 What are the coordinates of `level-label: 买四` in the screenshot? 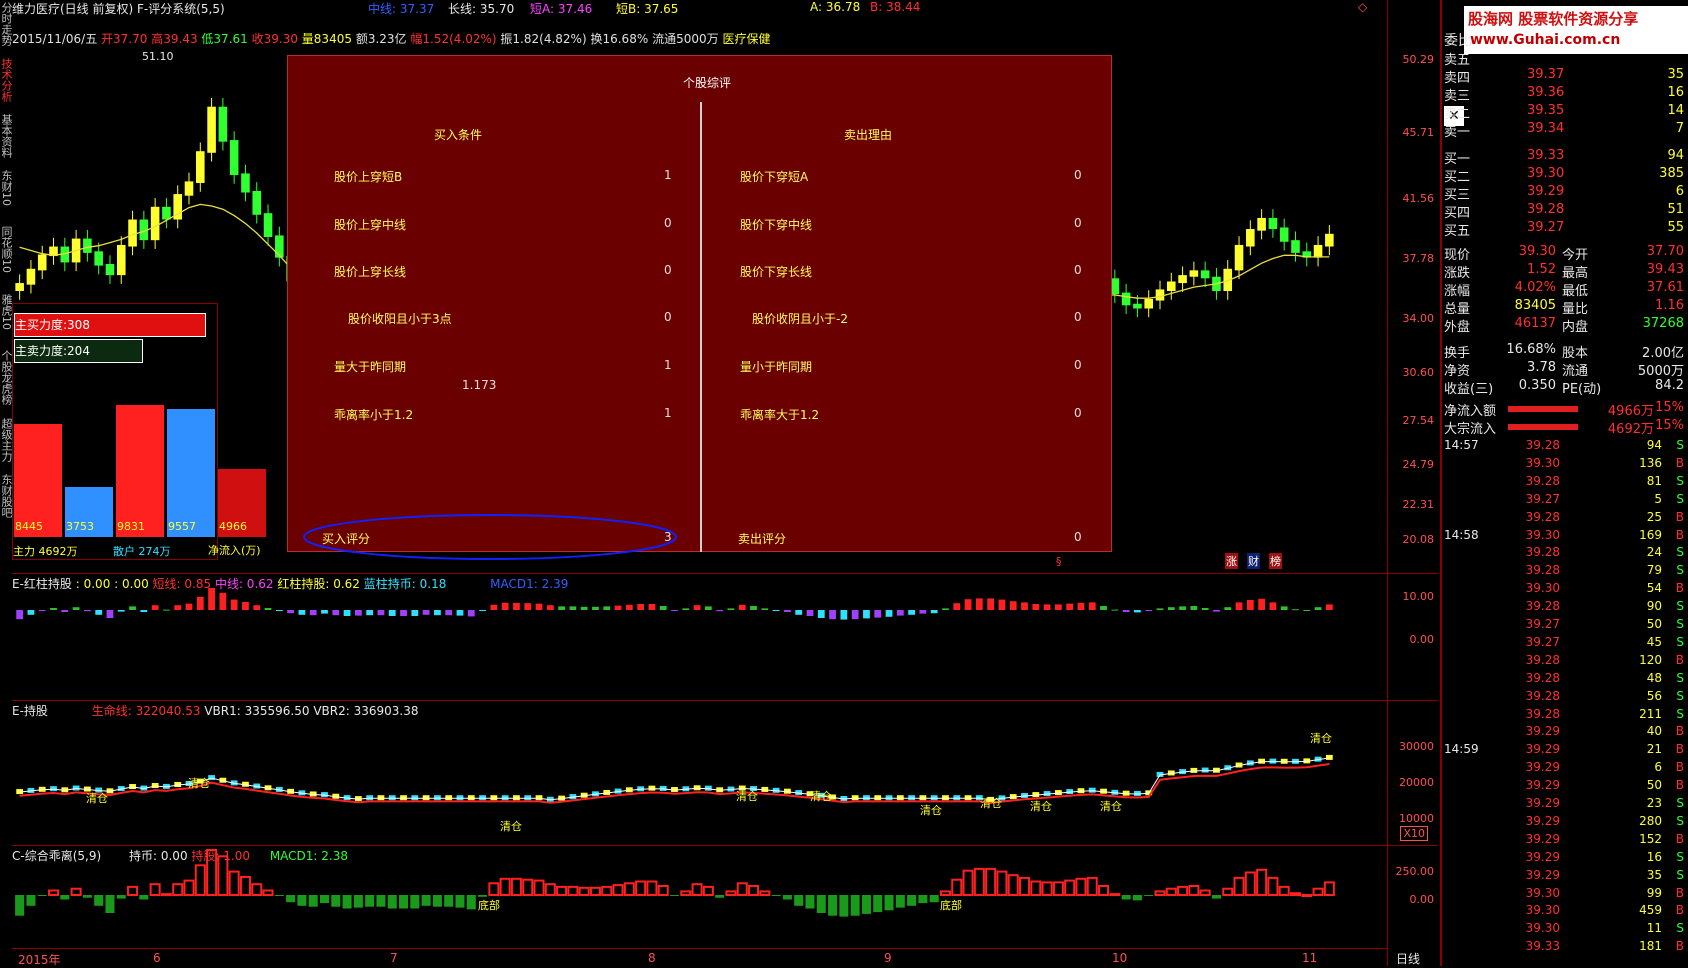 It's located at (1457, 213).